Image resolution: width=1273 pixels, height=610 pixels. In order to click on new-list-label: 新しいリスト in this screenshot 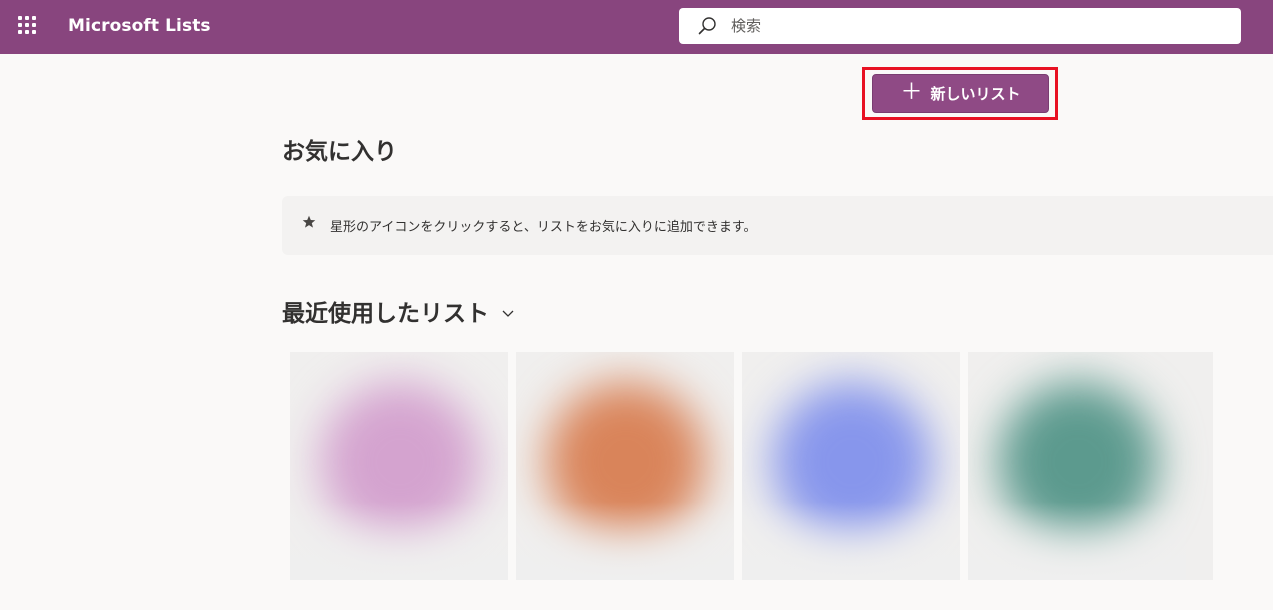, I will do `click(975, 94)`.